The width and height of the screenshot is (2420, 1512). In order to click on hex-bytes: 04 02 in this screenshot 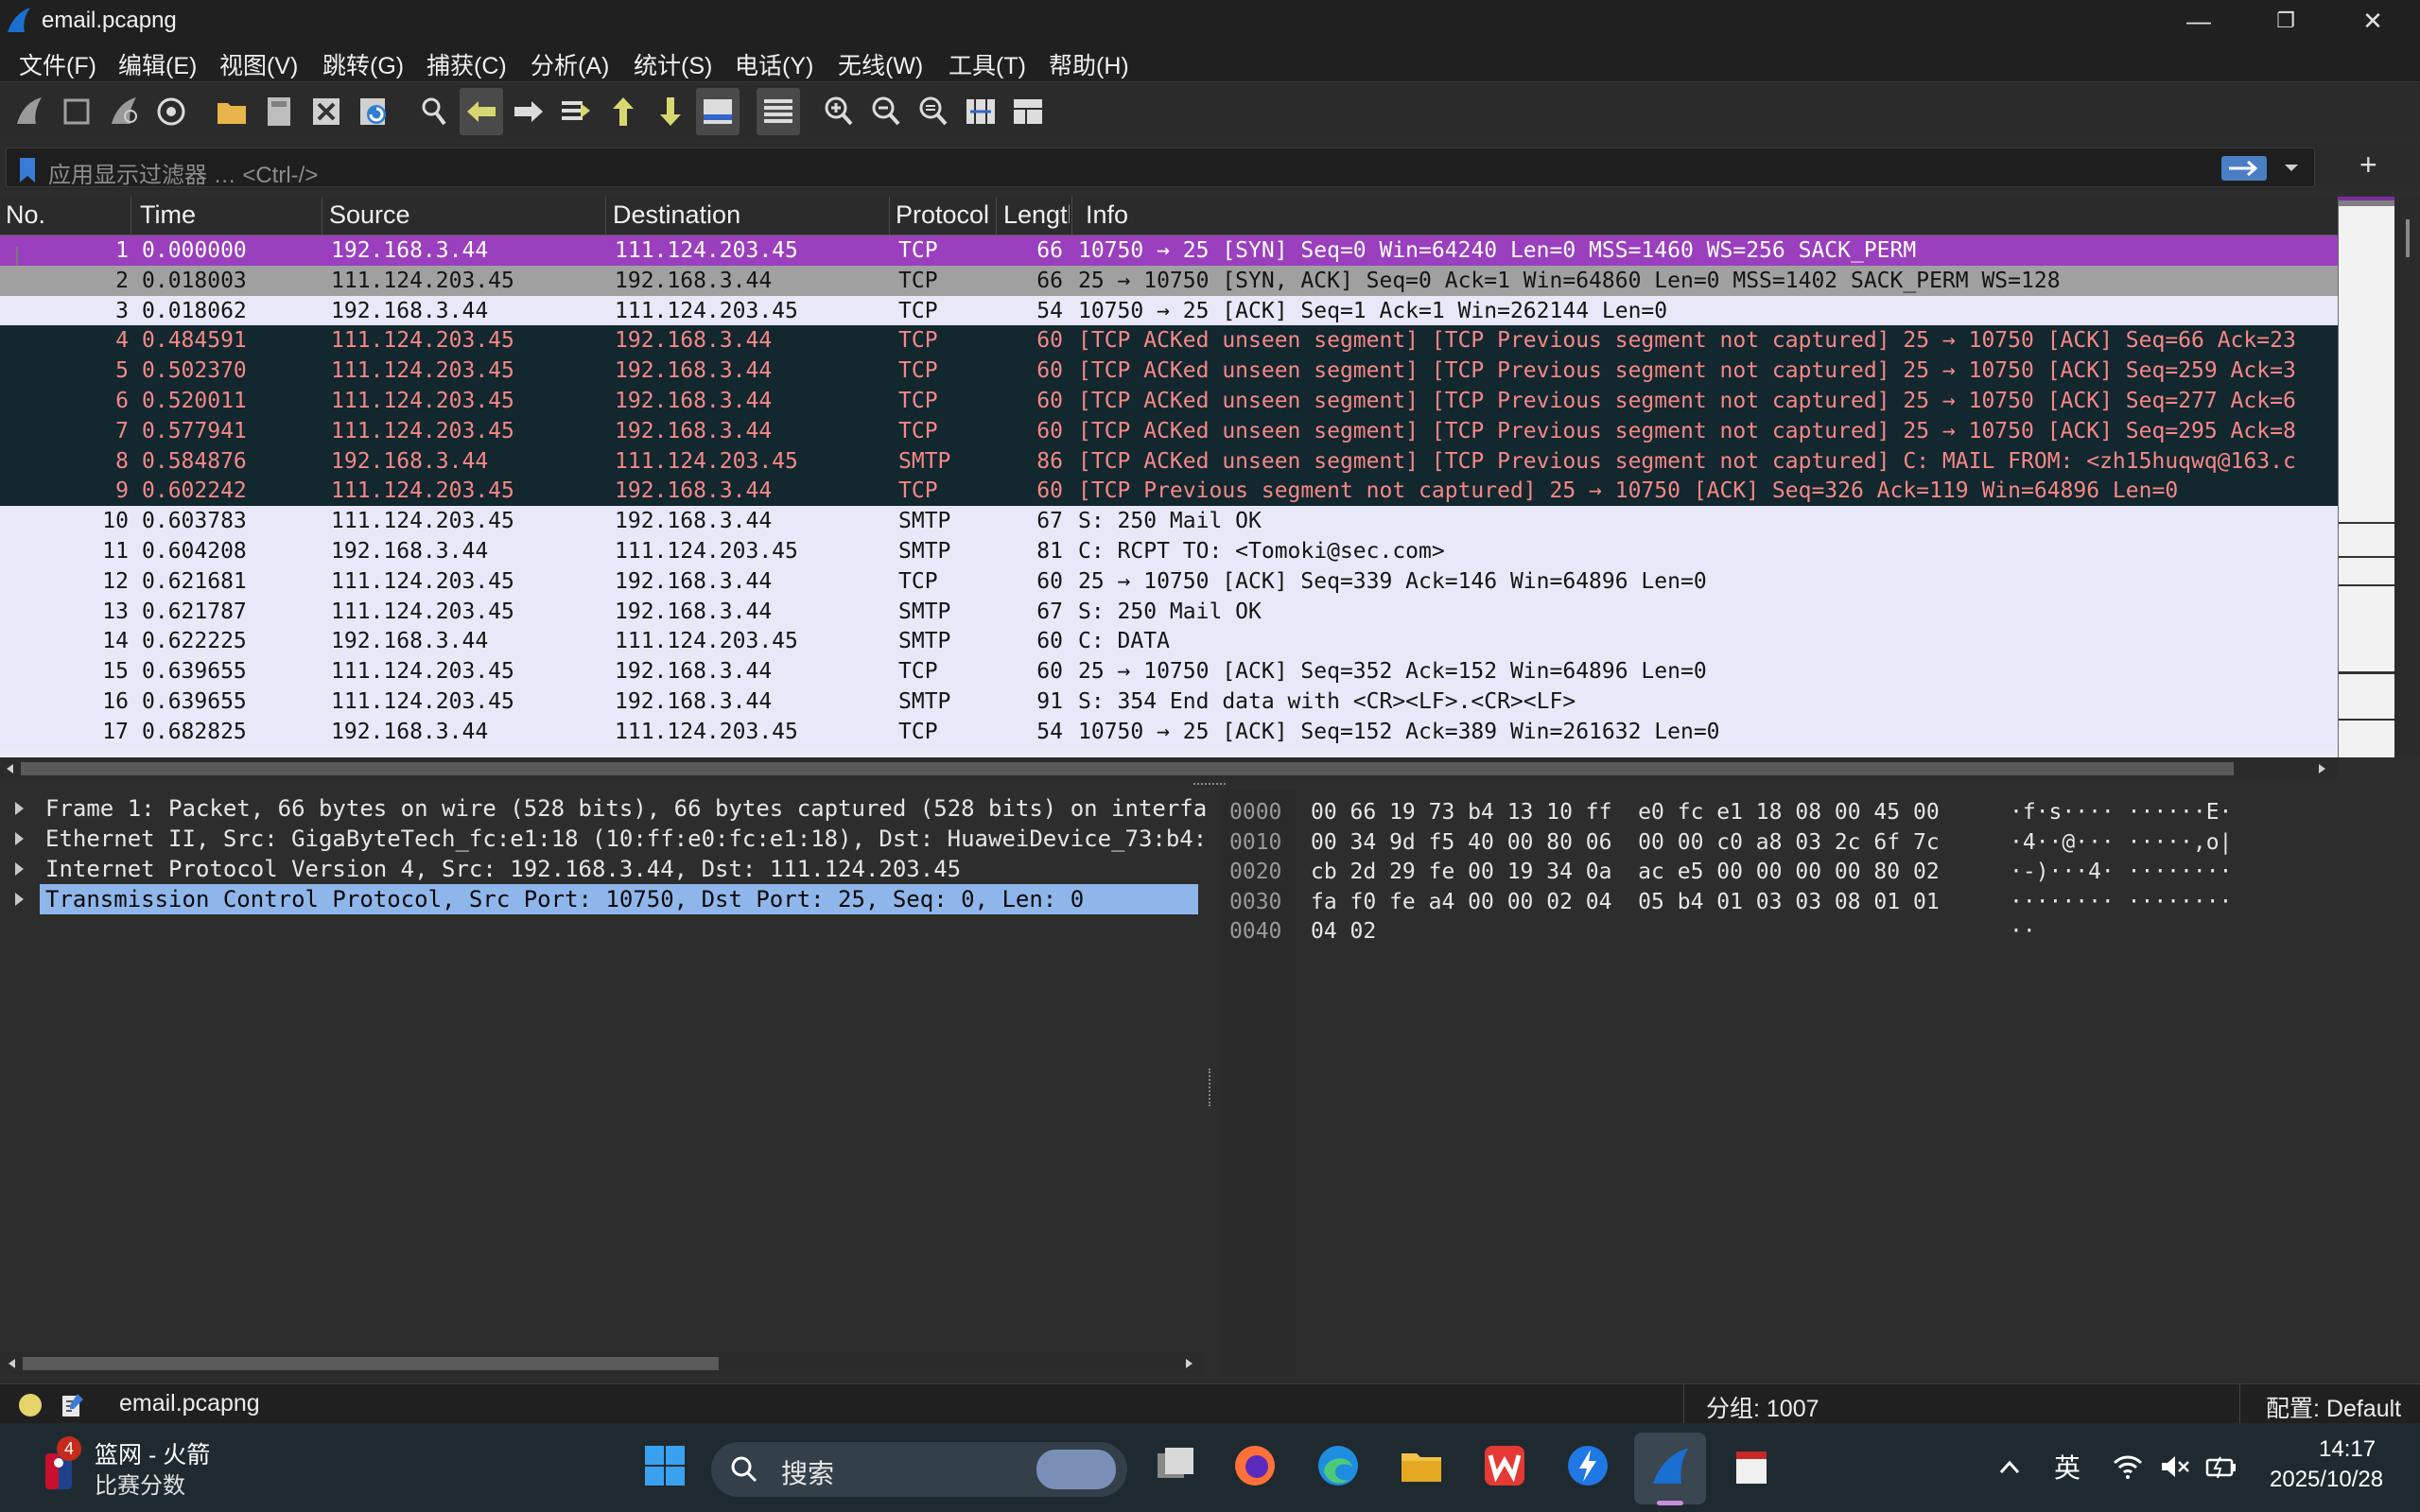, I will do `click(1343, 932)`.